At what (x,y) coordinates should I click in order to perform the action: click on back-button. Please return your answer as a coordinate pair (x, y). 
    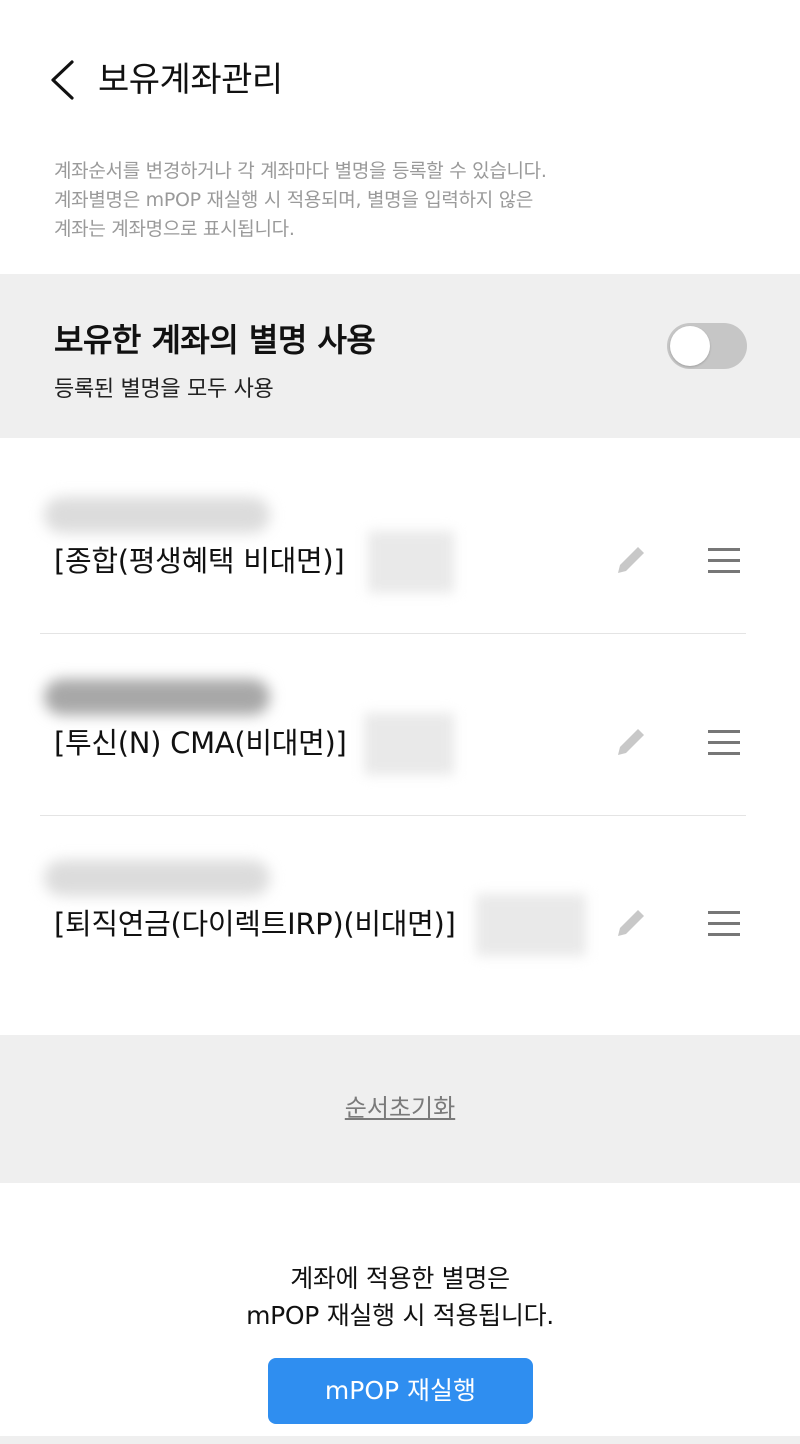
    Looking at the image, I should click on (62, 80).